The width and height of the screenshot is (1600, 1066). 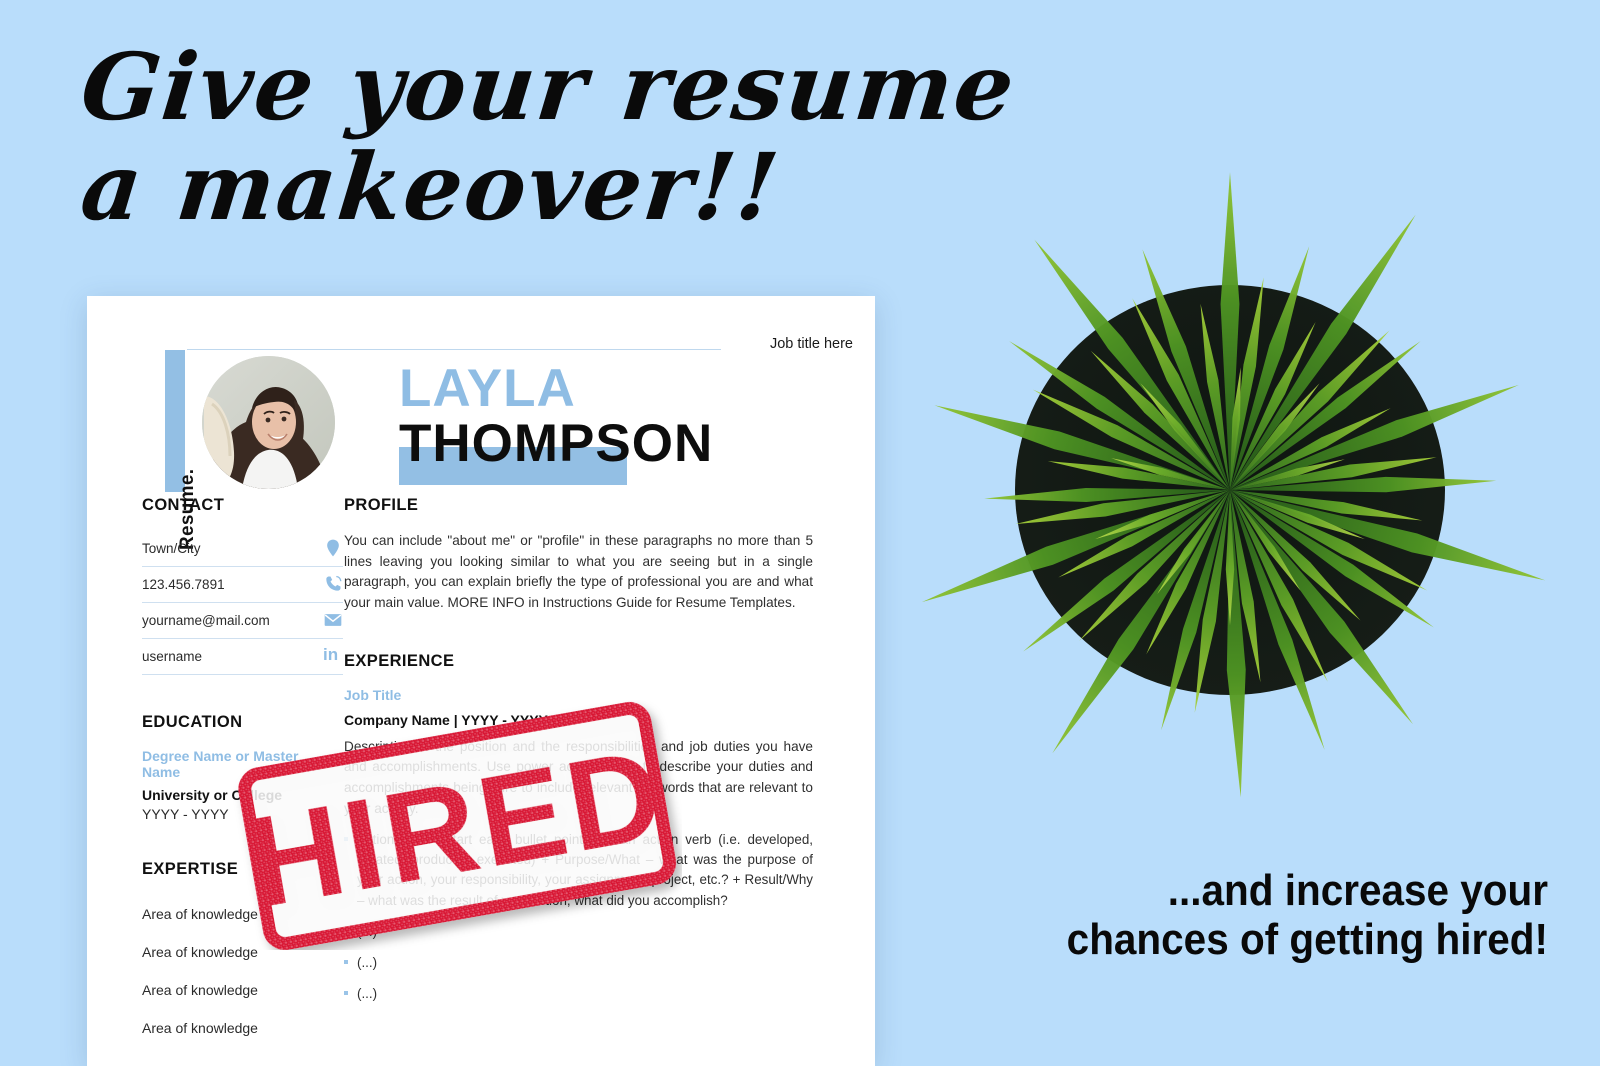 I want to click on contact-location-value: Town/City, so click(x=171, y=548).